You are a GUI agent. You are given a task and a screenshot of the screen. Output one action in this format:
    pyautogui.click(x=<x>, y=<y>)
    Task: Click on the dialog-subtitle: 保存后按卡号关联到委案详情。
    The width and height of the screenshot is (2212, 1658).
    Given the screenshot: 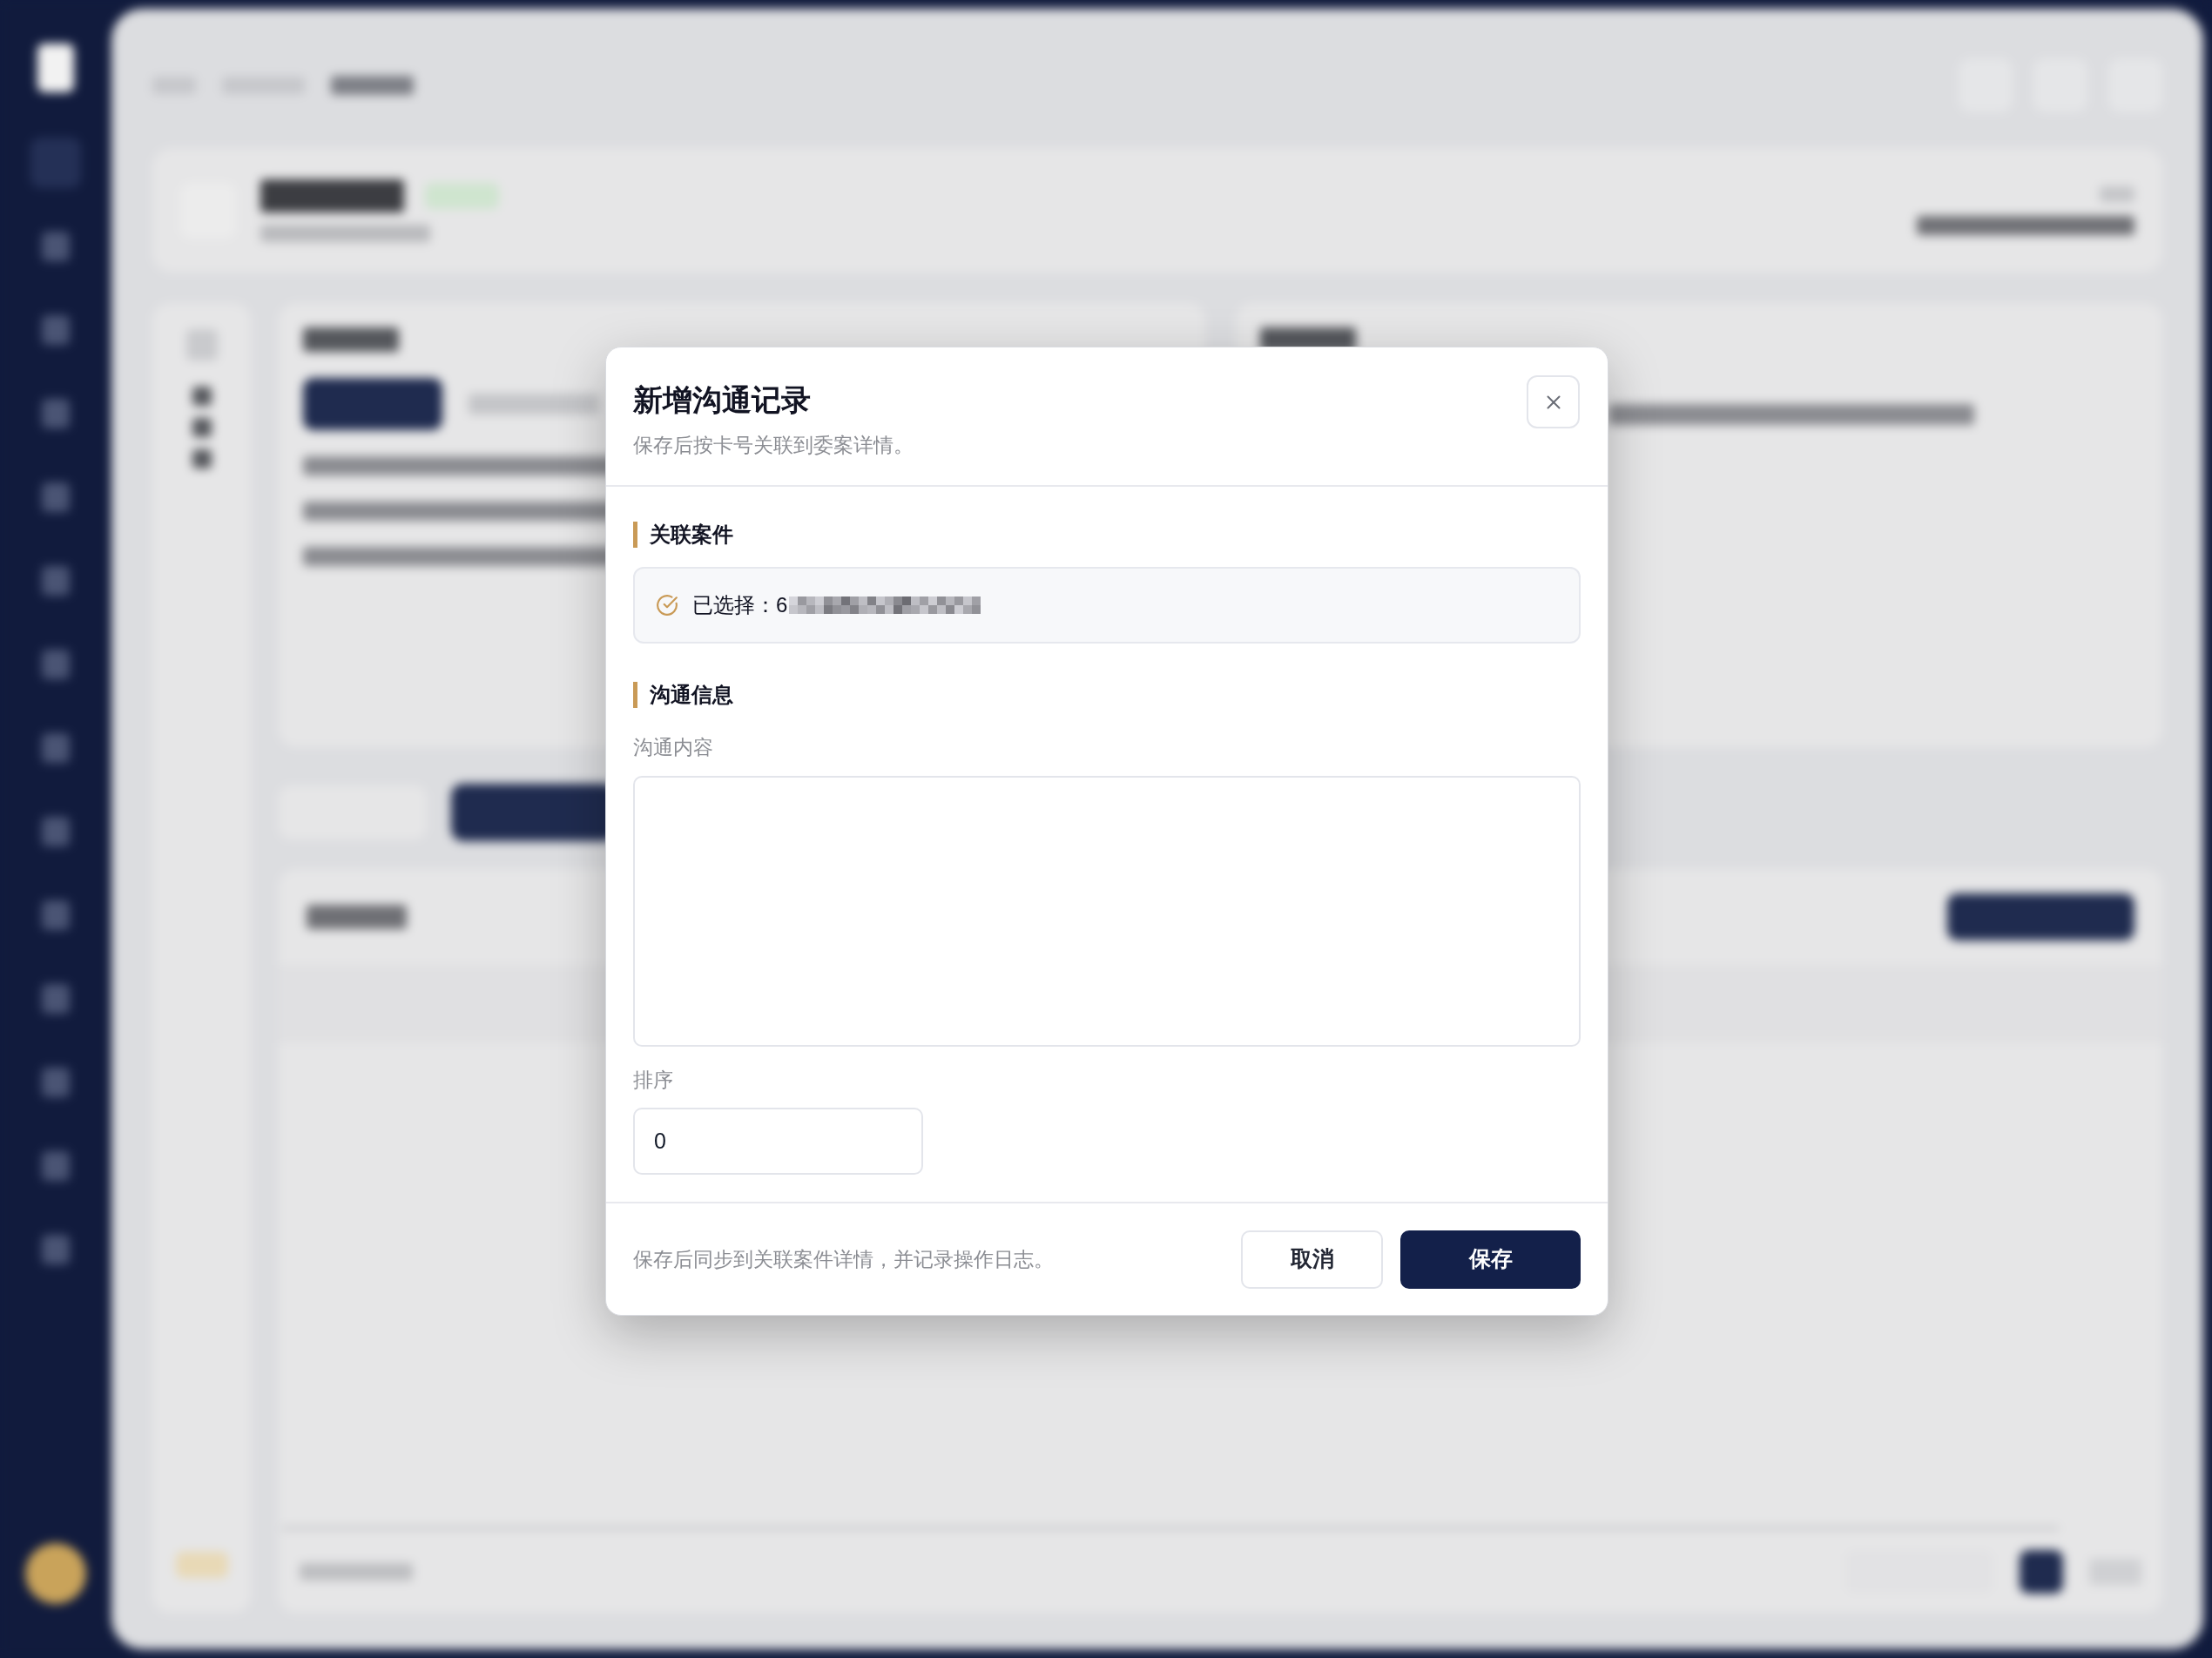 What is the action you would take?
    pyautogui.click(x=774, y=445)
    